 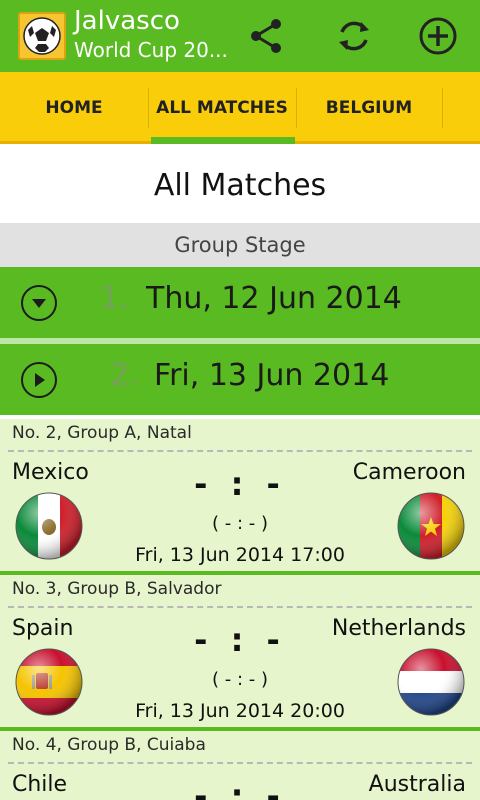 I want to click on away-team: Cameroon, so click(x=409, y=472).